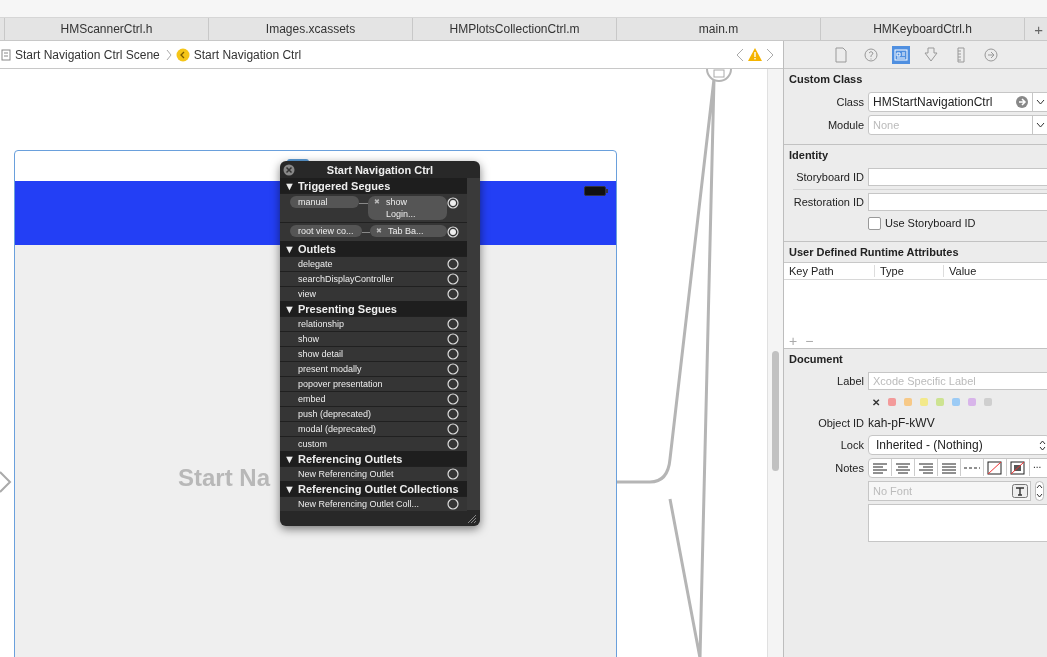 The image size is (1047, 657). What do you see at coordinates (845, 125) in the screenshot?
I see `field-label: Module` at bounding box center [845, 125].